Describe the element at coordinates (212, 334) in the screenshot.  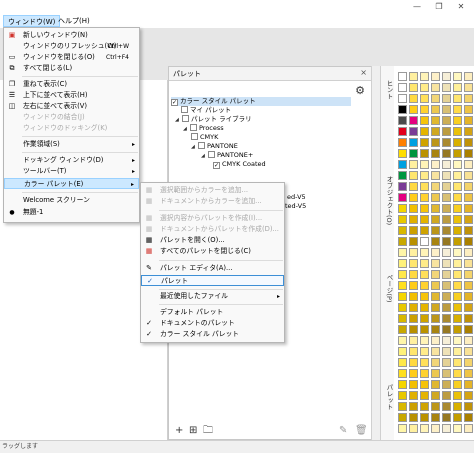
I see `submenu-item-color-style-palette: ✓ カラー スタイル パレット` at that location.